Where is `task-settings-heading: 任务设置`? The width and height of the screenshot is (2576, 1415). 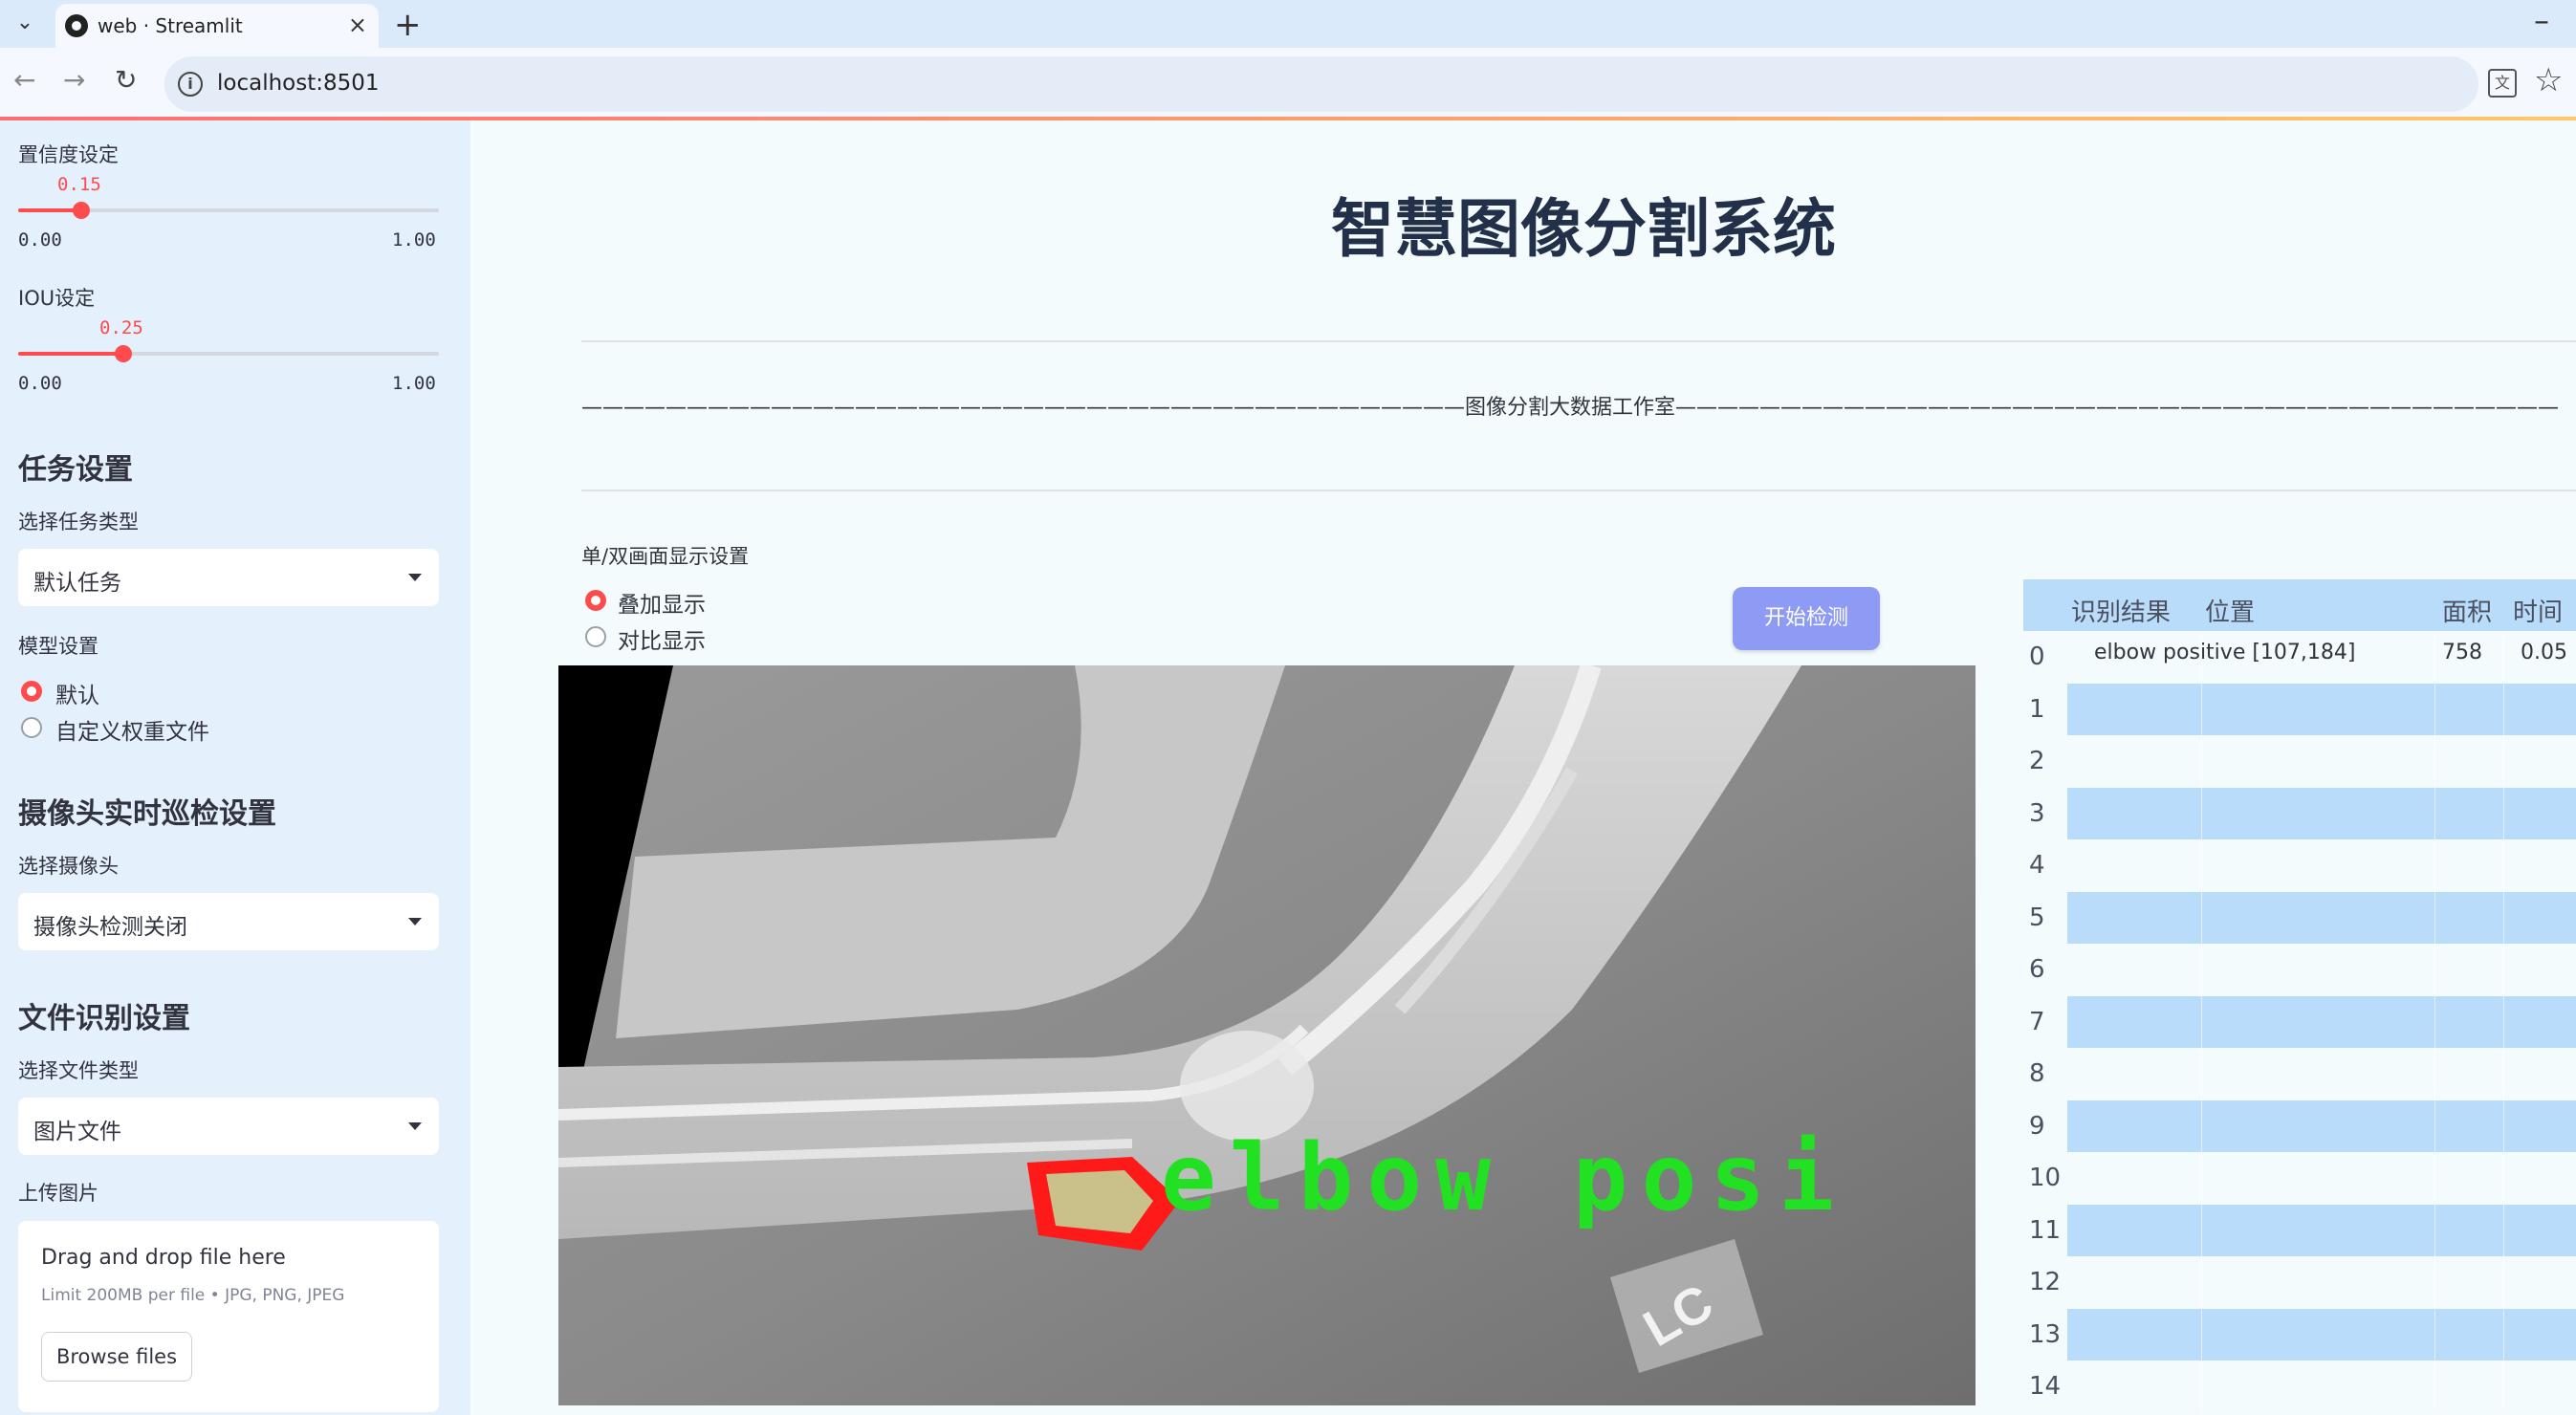
task-settings-heading: 任务设置 is located at coordinates (75, 470).